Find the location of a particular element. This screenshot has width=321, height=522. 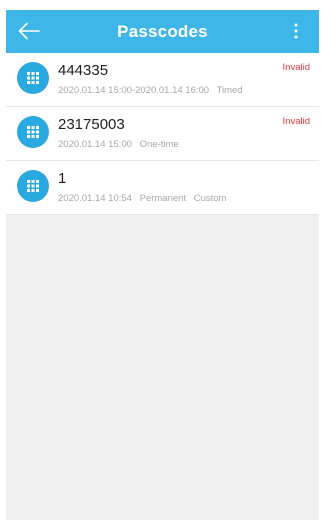

passcode-value: 1 is located at coordinates (62, 178).